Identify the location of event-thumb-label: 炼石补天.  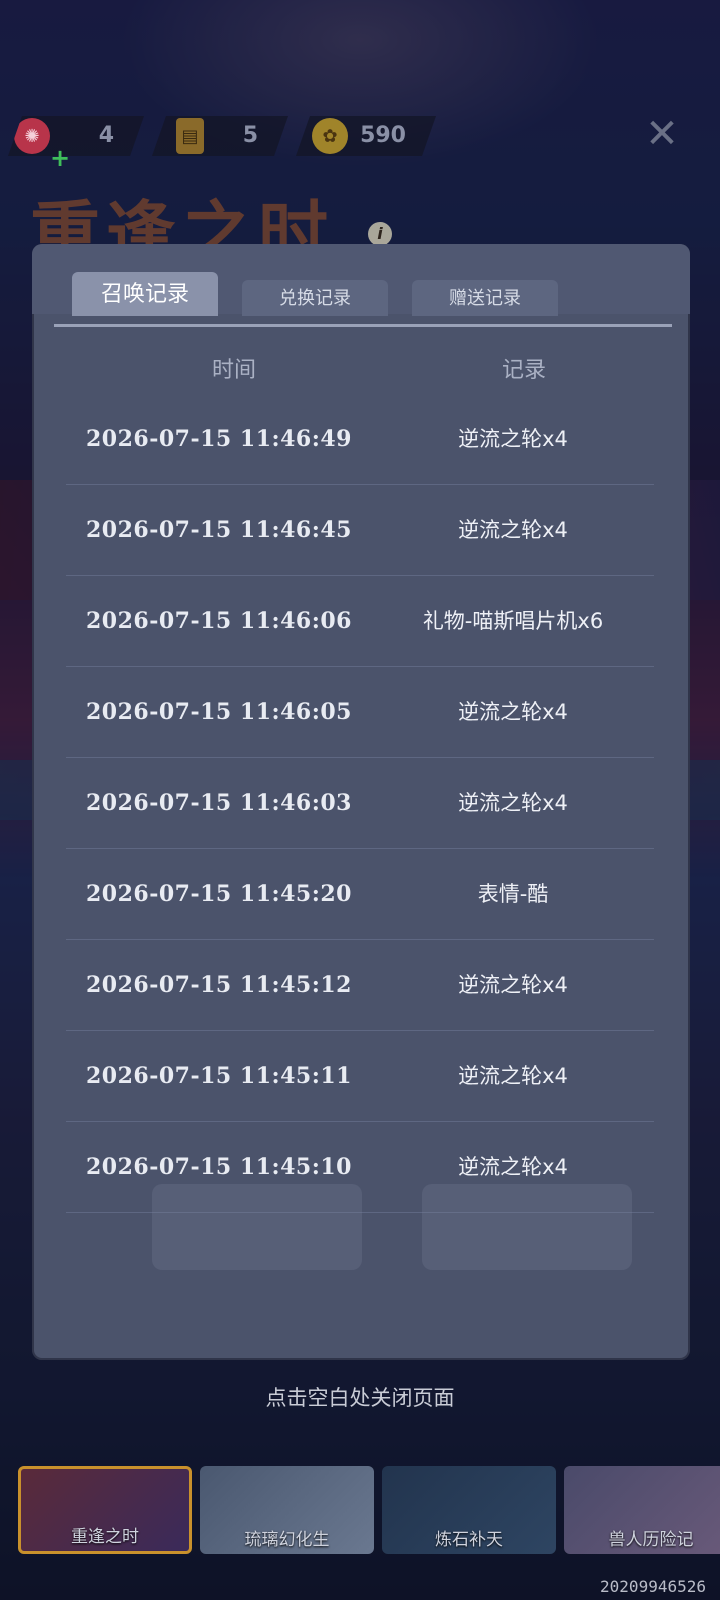
(469, 1540).